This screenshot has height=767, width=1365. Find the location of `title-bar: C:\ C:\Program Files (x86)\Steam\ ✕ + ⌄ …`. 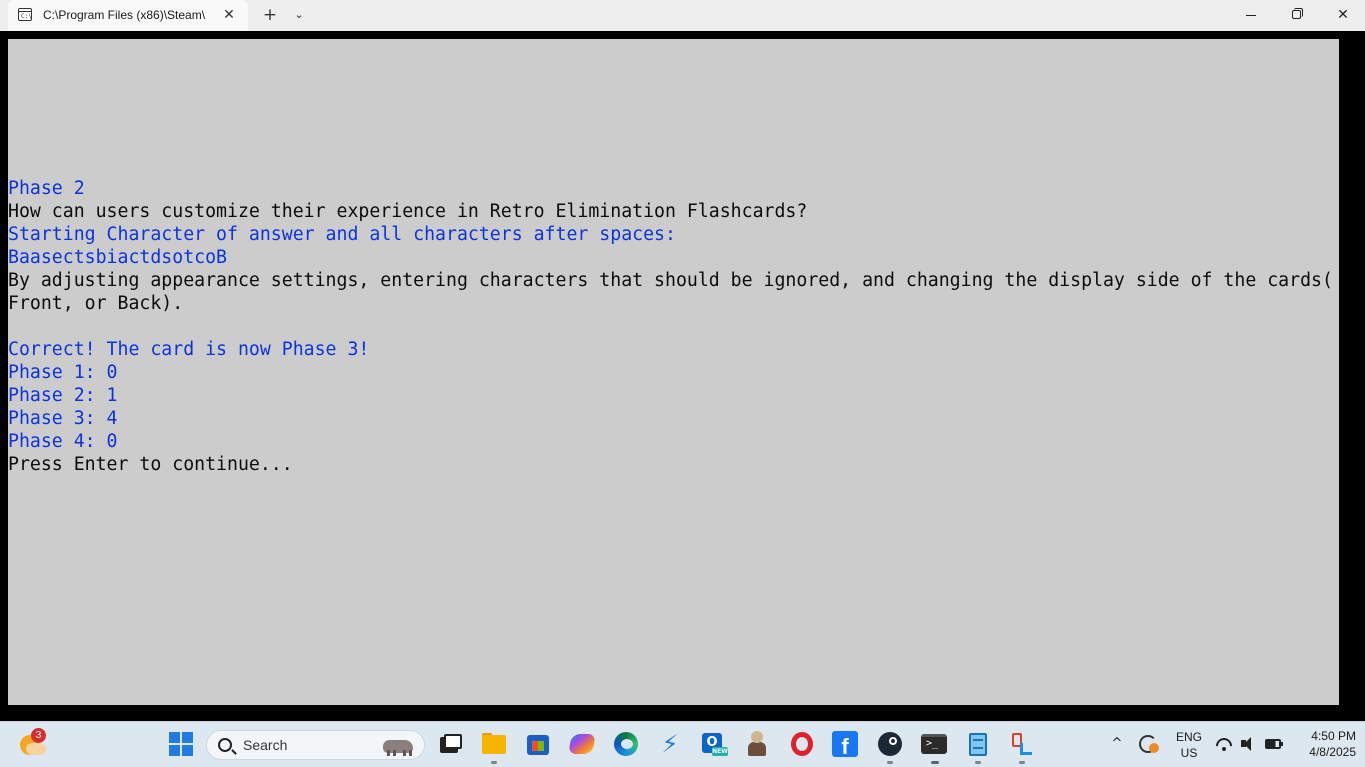

title-bar: C:\ C:\Program Files (x86)\Steam\ ✕ + ⌄ … is located at coordinates (682, 15).